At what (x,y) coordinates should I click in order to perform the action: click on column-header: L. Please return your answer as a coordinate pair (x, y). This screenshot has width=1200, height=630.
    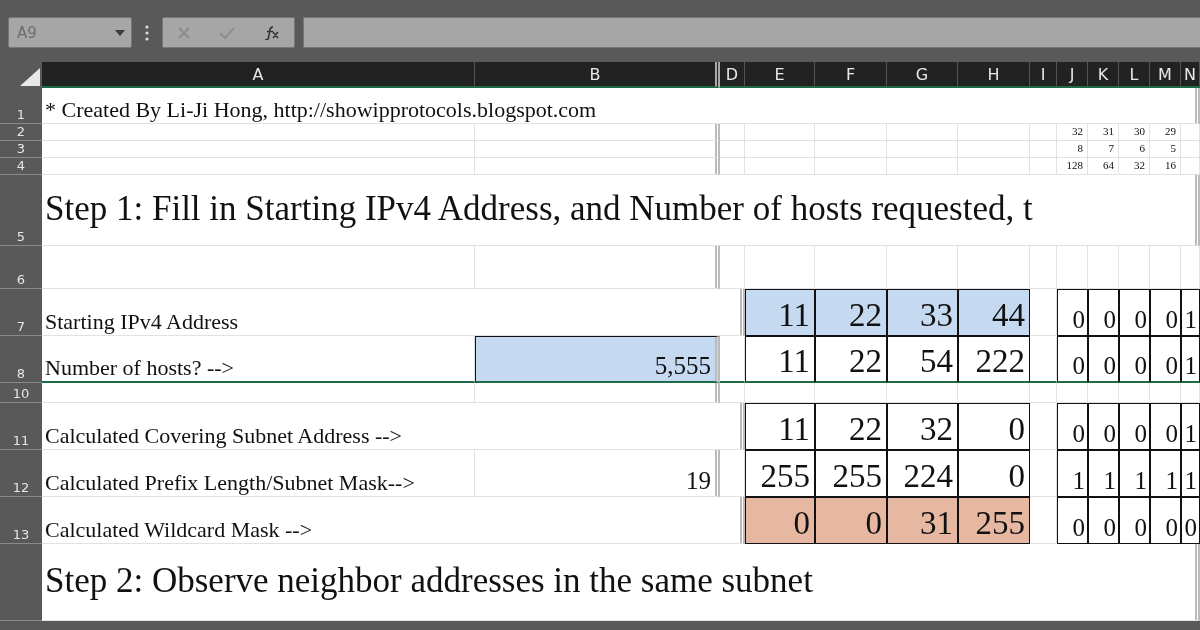
    Looking at the image, I should click on (1134, 75).